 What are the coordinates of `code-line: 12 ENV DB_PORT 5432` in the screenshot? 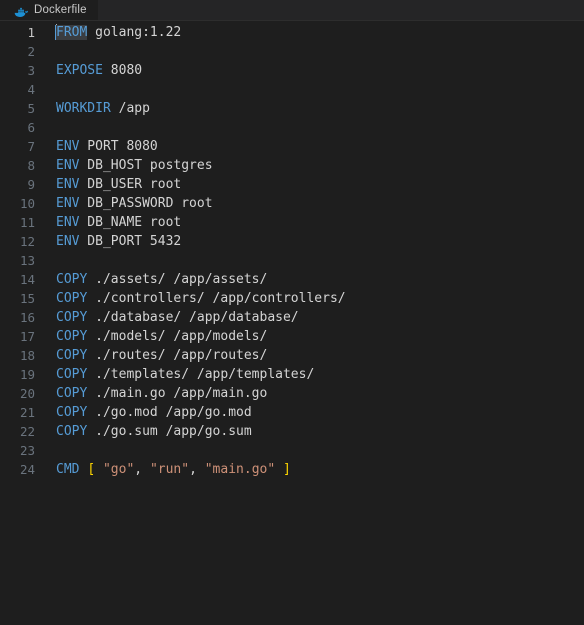 It's located at (292, 241).